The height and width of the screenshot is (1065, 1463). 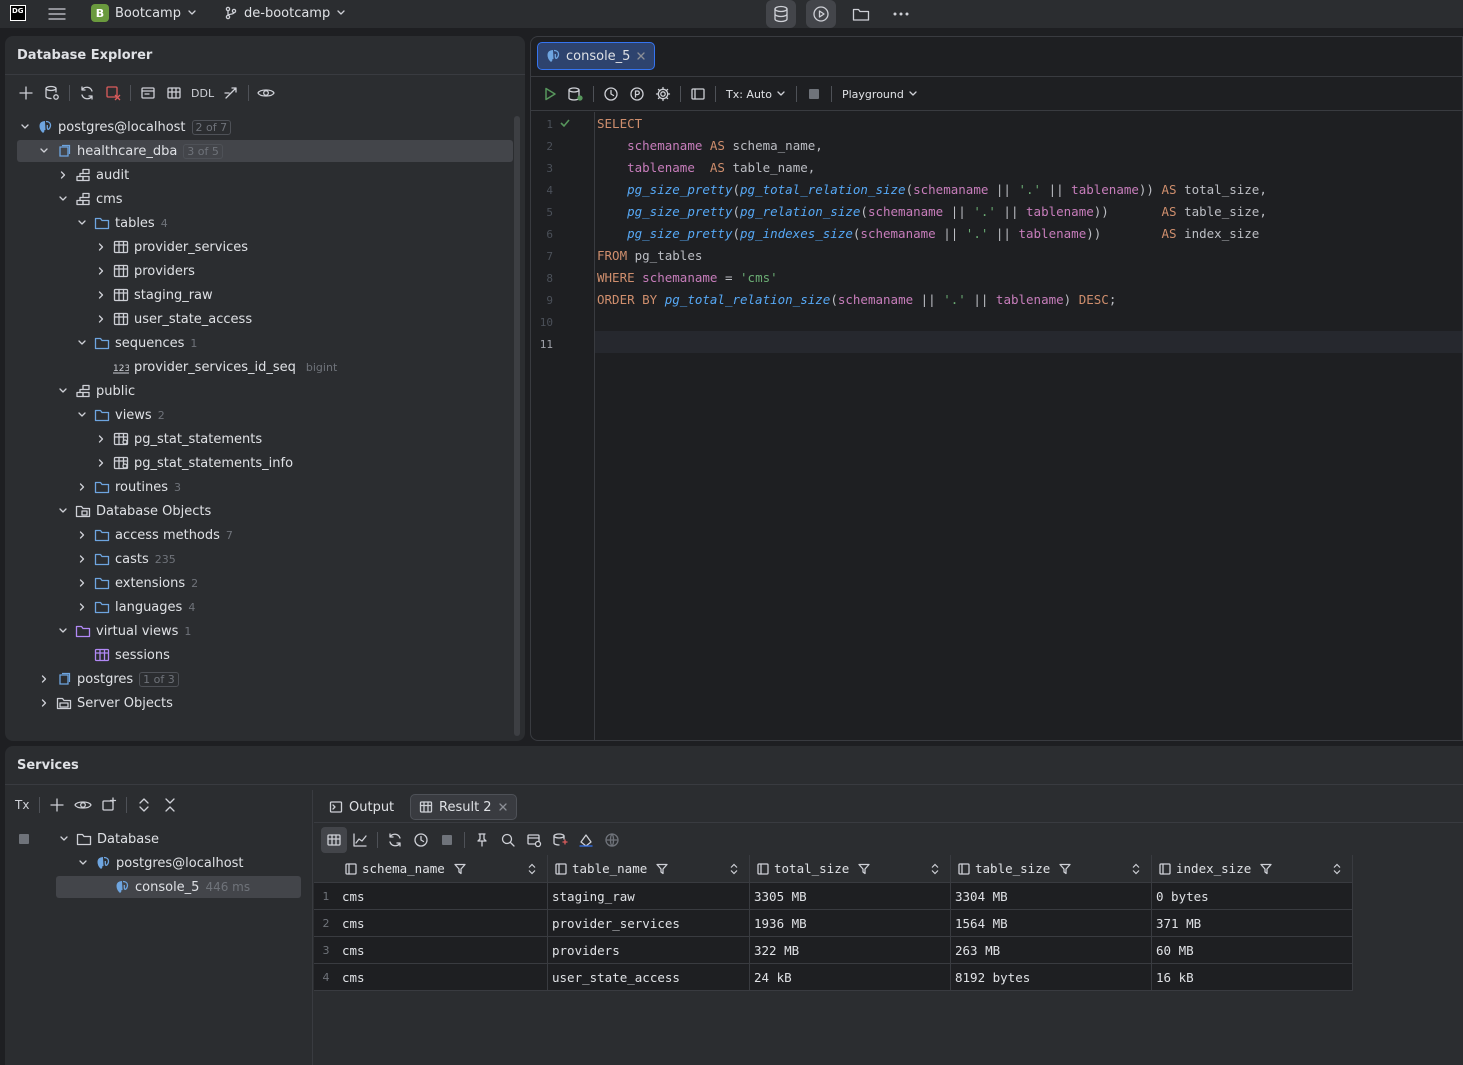 I want to click on app-logo: DG, so click(x=18, y=13).